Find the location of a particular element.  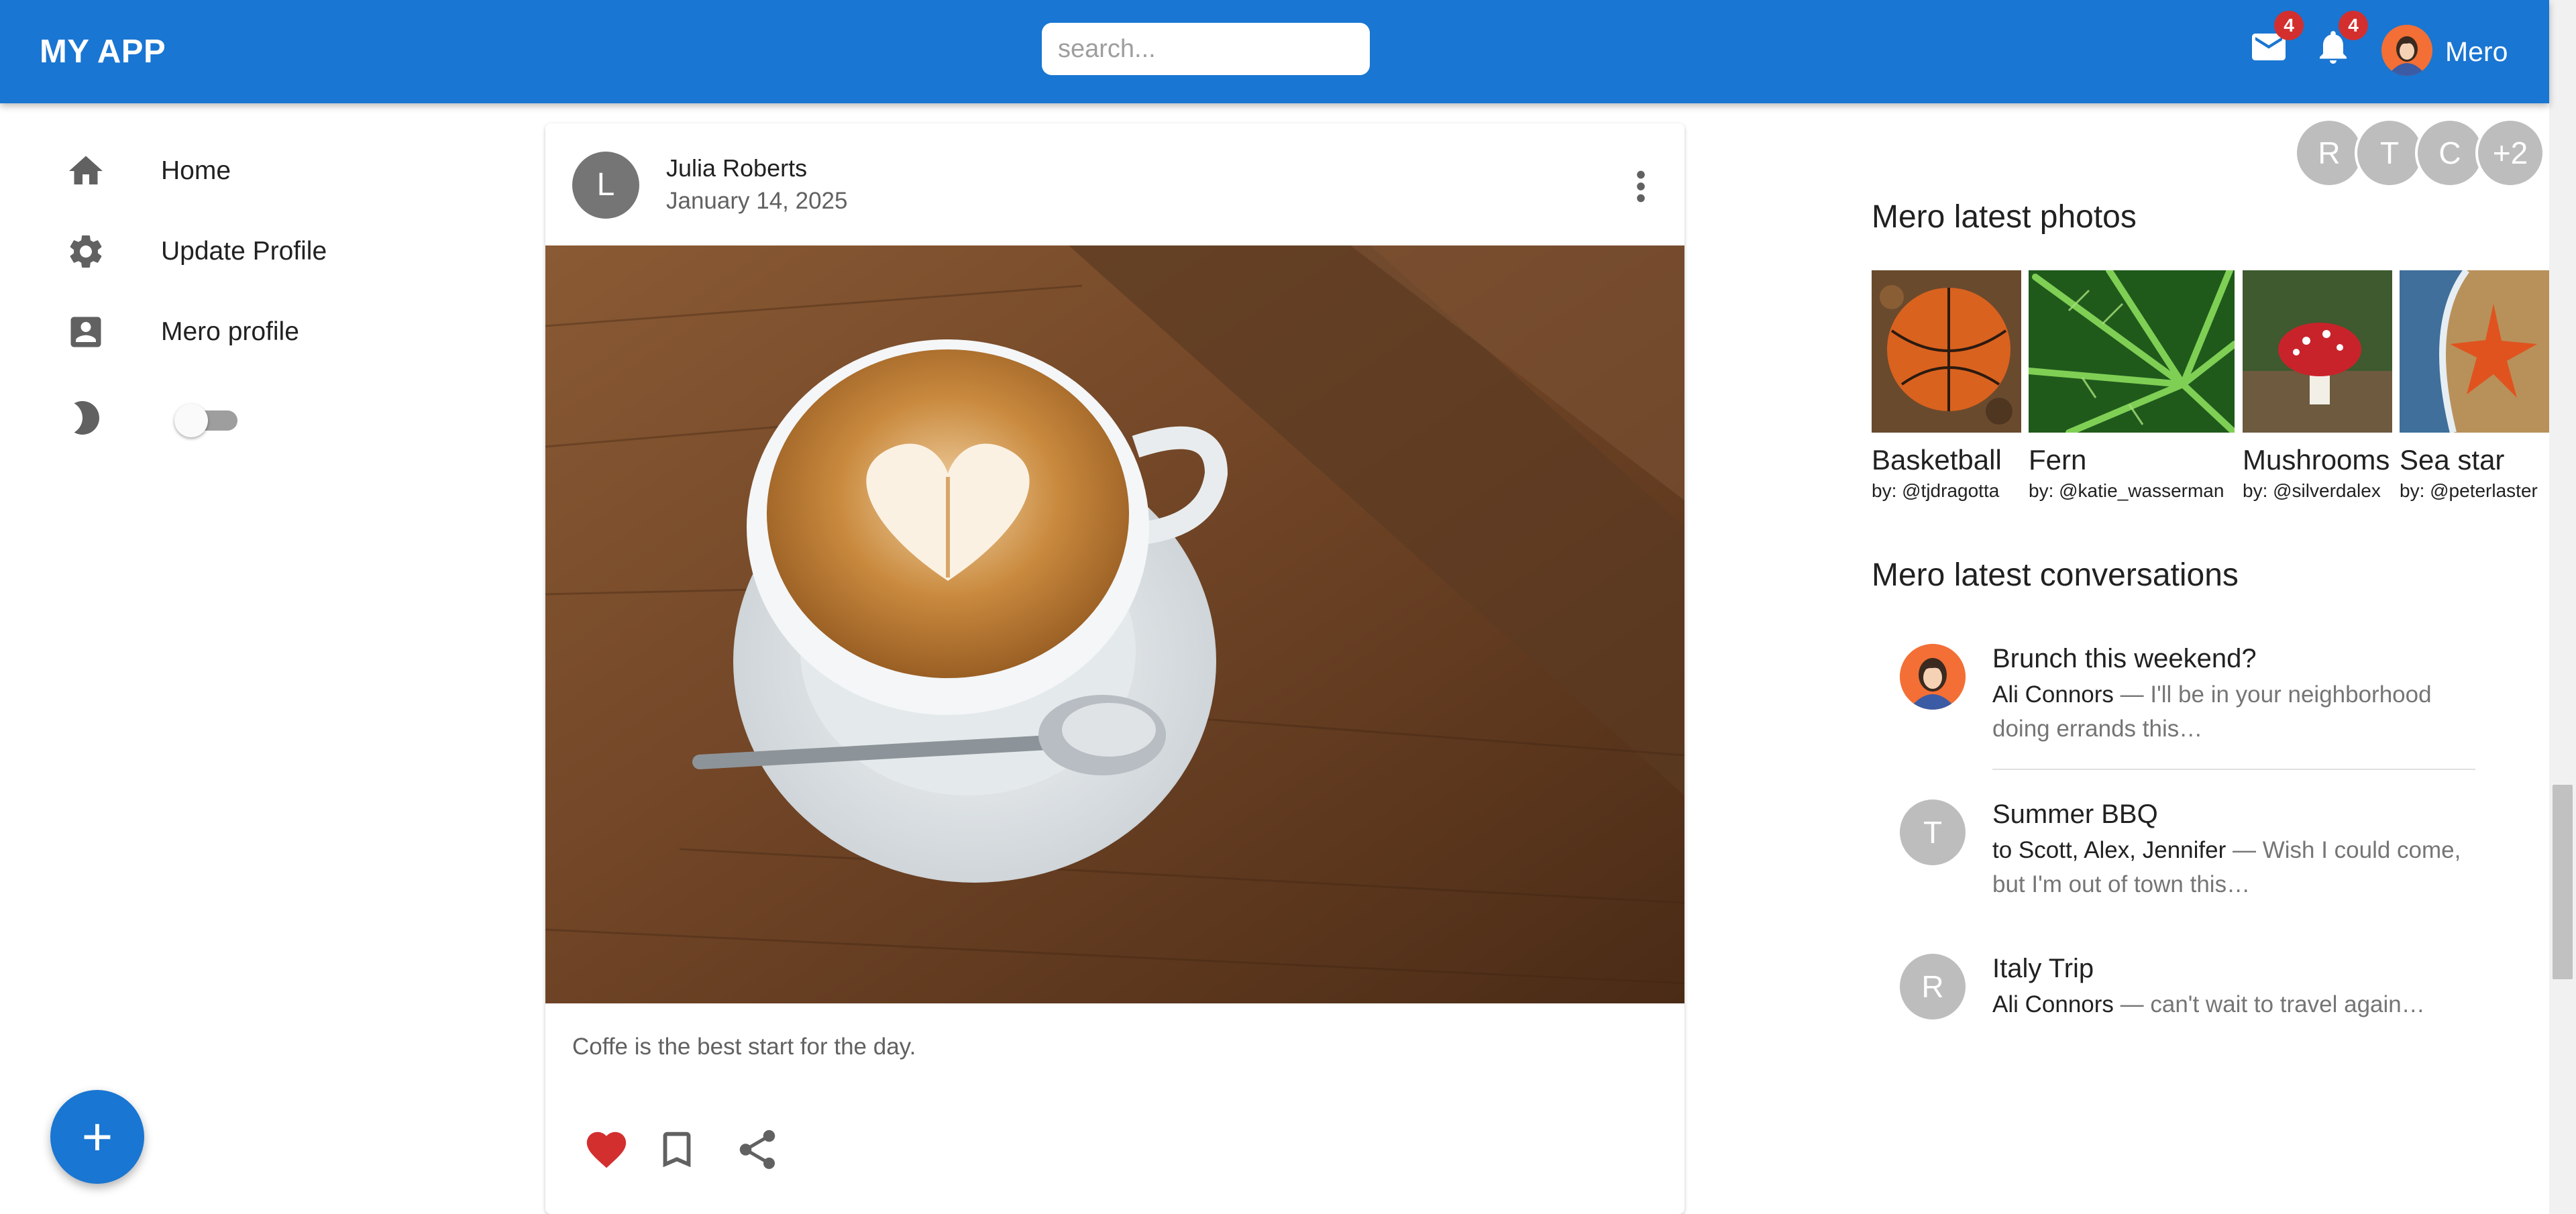

sidebar-item-update-profile: Update Profile is located at coordinates (261, 252).